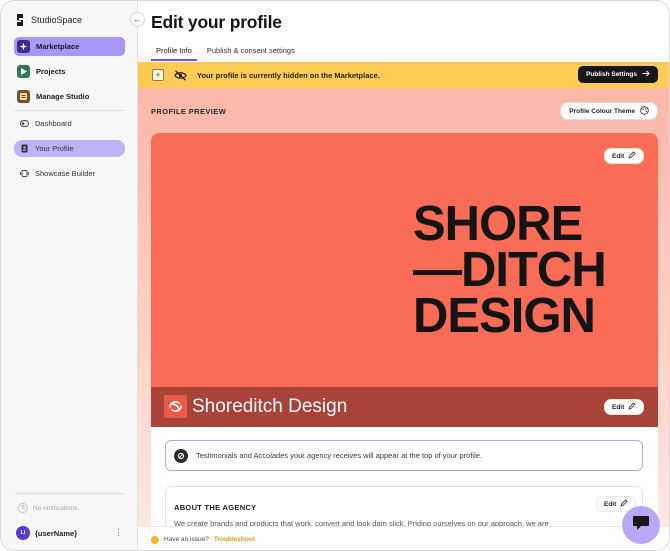 This screenshot has height=551, width=670. I want to click on studio-name-bar: Shoreditch Design Edit, so click(404, 407).